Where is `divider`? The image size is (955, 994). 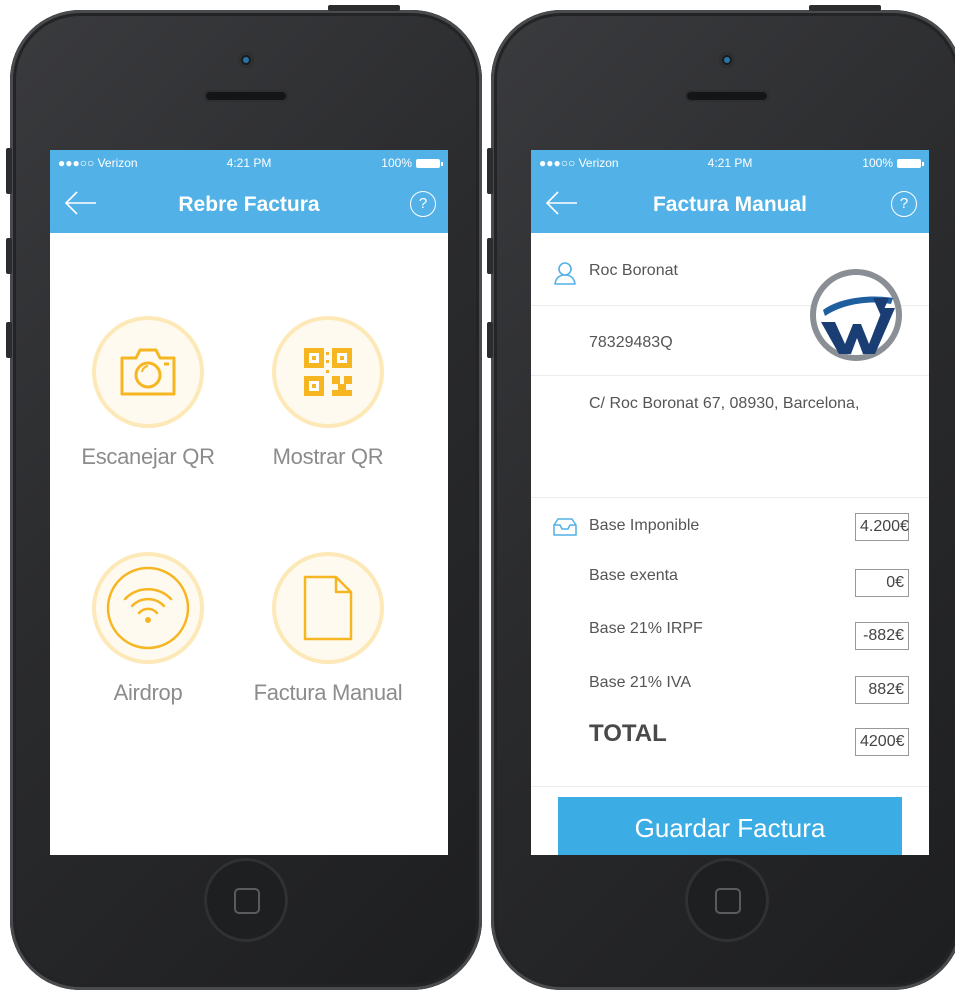 divider is located at coordinates (730, 786).